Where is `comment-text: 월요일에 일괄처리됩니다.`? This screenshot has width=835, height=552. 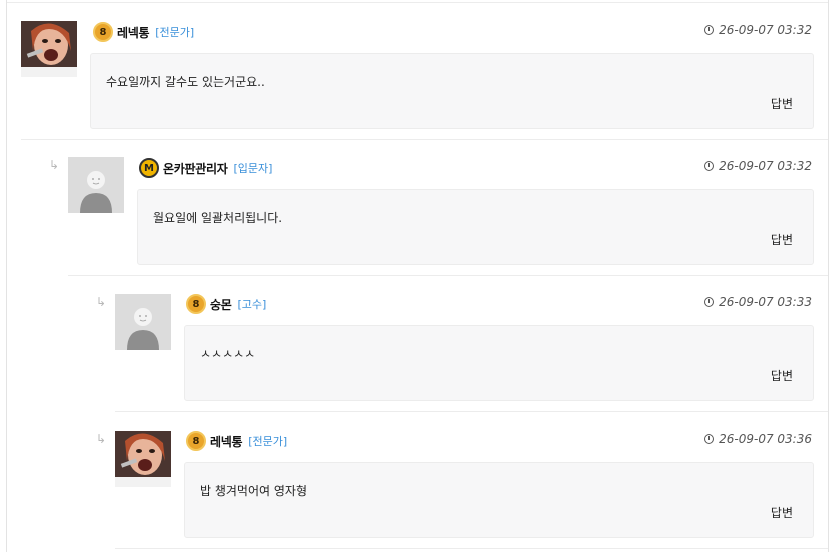 comment-text: 월요일에 일괄처리됩니다. is located at coordinates (218, 218).